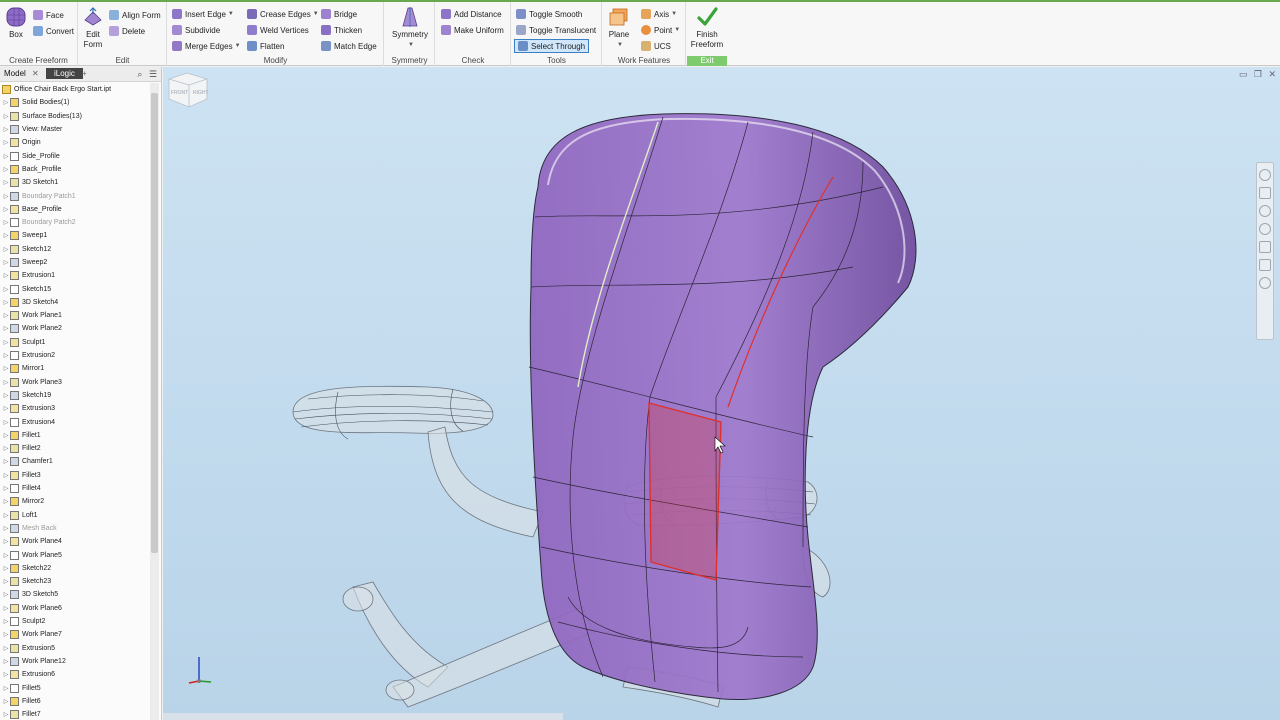  I want to click on tree-item: ▷ Fillet1, so click(74, 435).